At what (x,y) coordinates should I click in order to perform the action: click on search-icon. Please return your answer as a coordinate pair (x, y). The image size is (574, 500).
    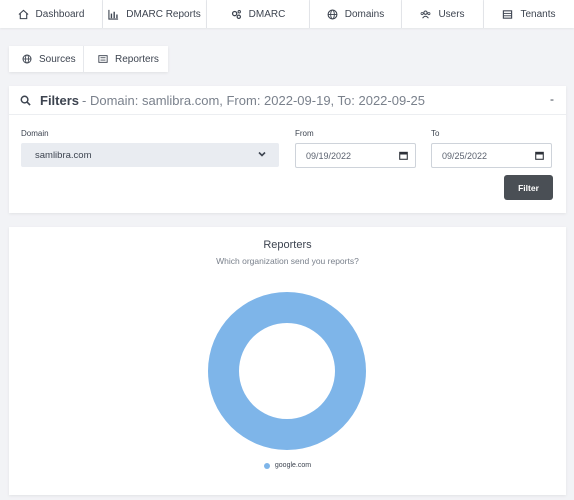
    Looking at the image, I should click on (25, 100).